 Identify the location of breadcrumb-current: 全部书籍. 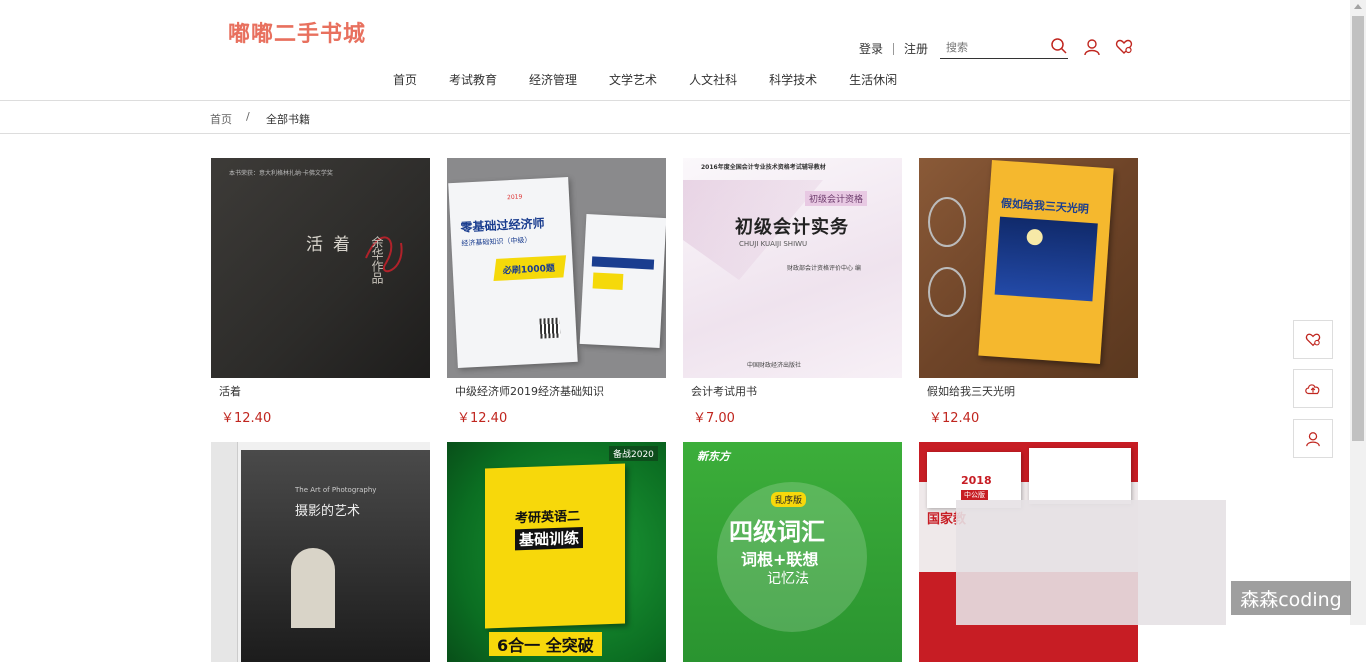
(288, 119).